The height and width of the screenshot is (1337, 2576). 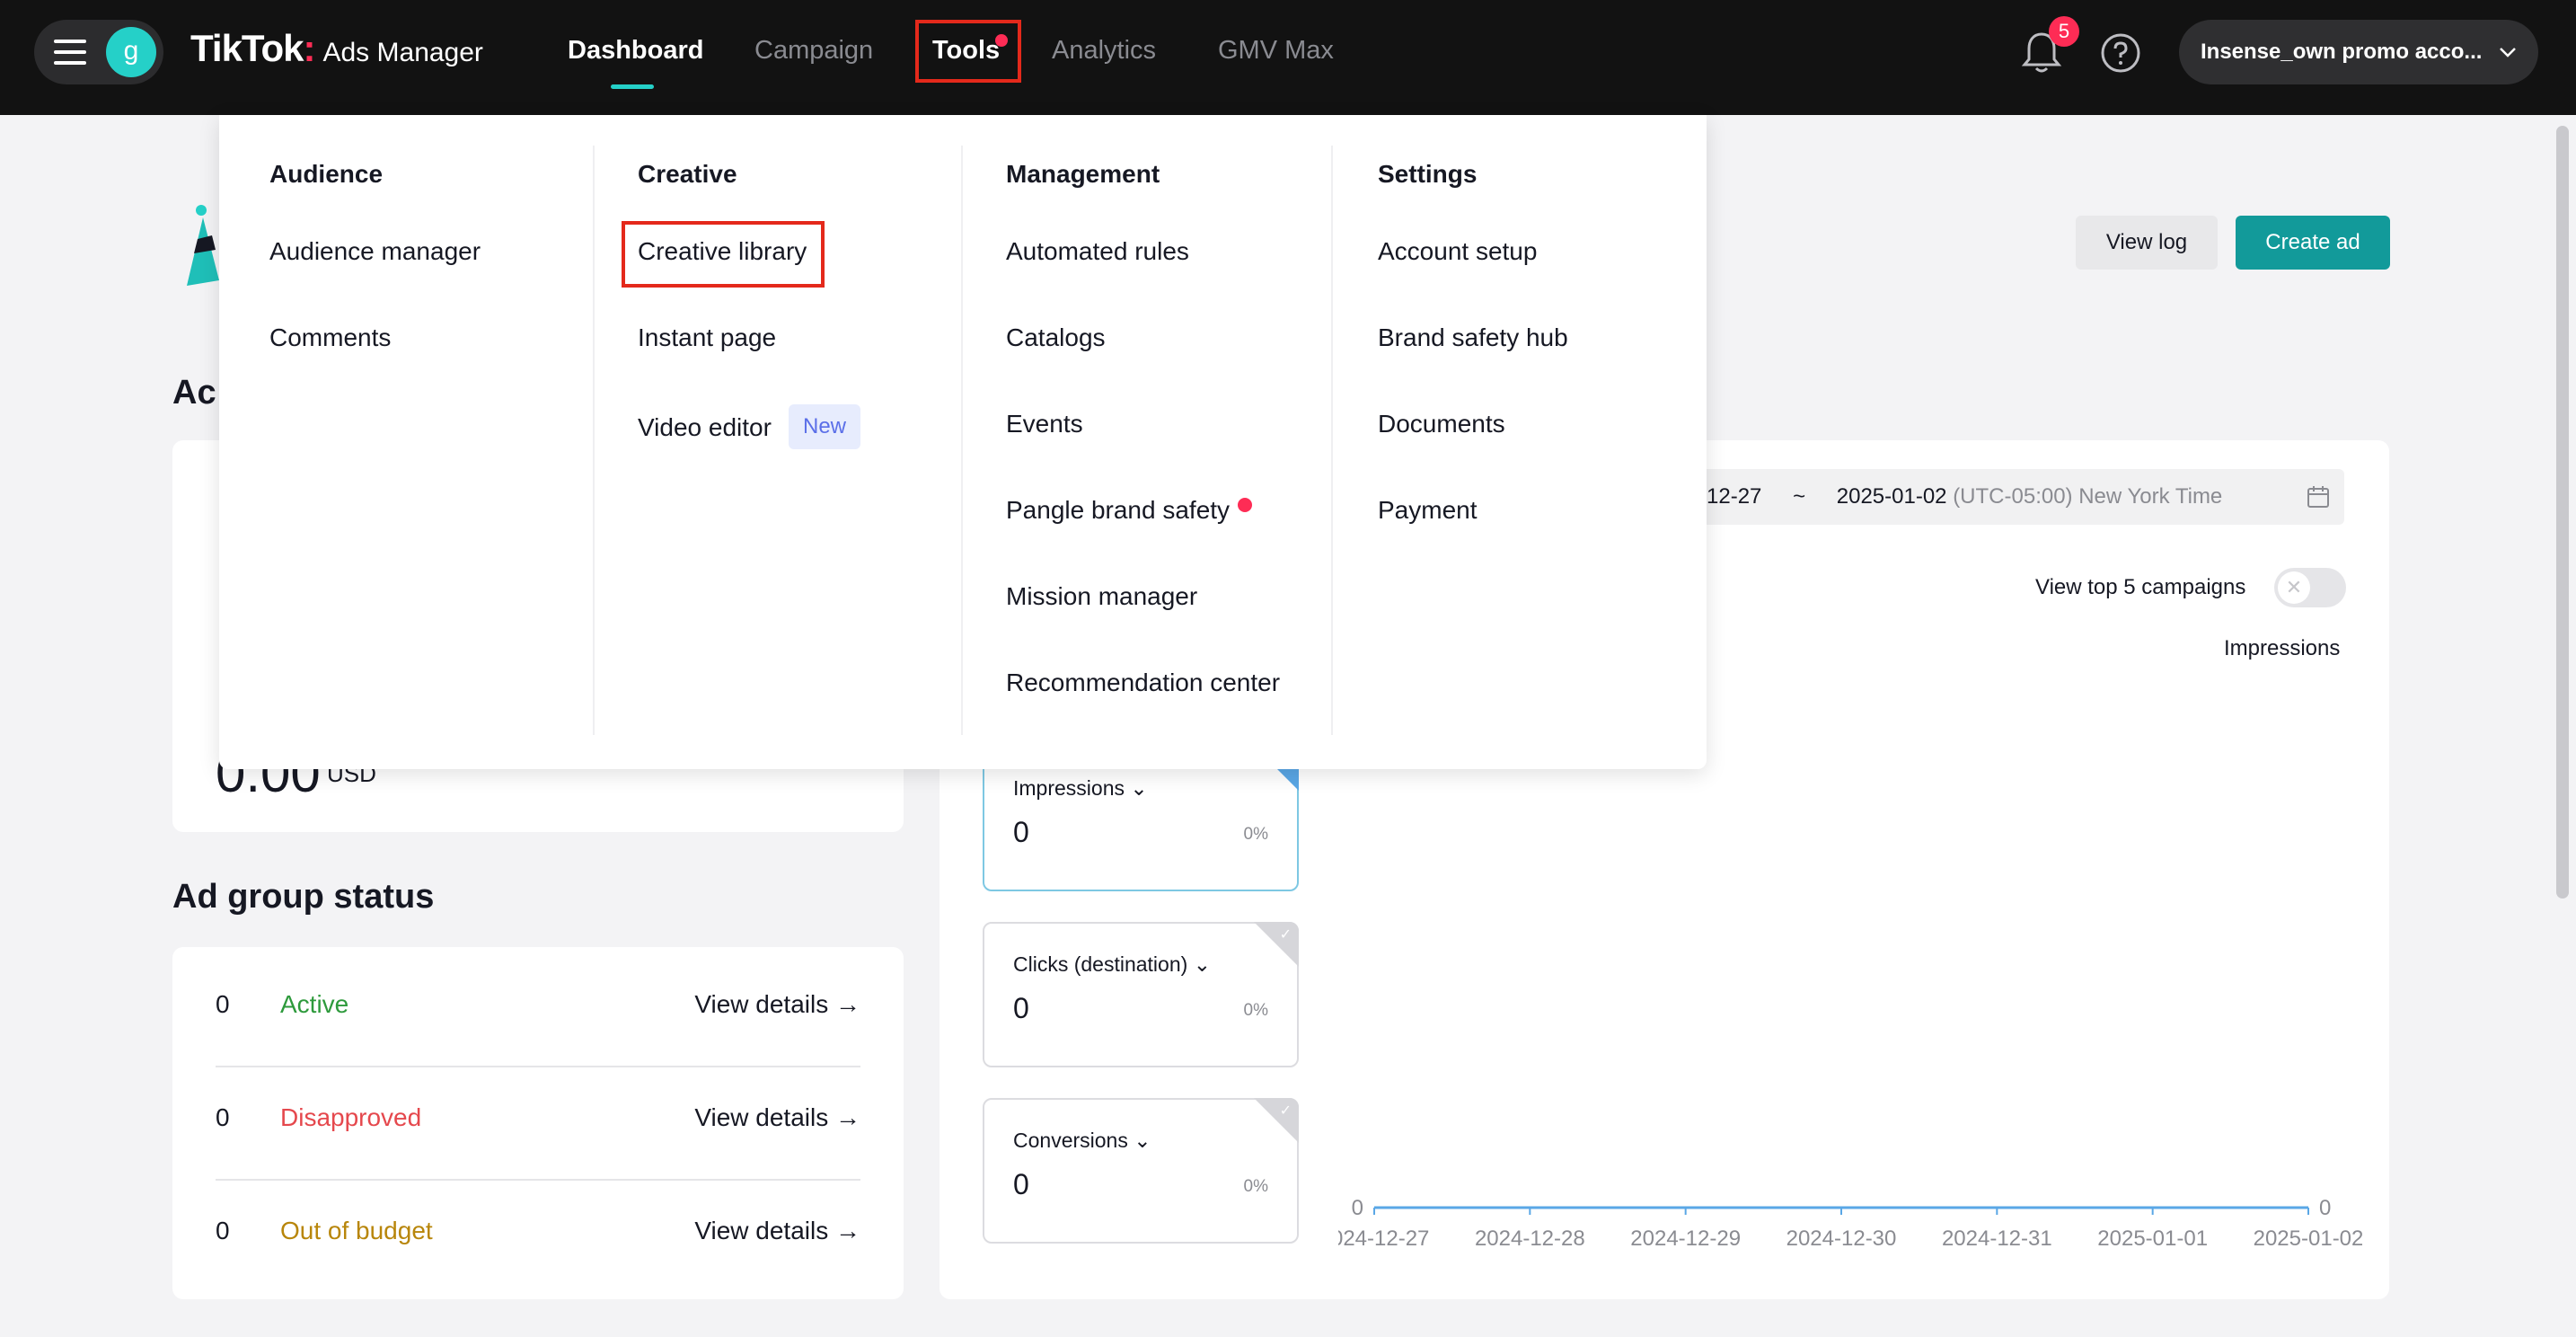 What do you see at coordinates (1101, 596) in the screenshot?
I see `menu-item-mission-manager: Mission manager` at bounding box center [1101, 596].